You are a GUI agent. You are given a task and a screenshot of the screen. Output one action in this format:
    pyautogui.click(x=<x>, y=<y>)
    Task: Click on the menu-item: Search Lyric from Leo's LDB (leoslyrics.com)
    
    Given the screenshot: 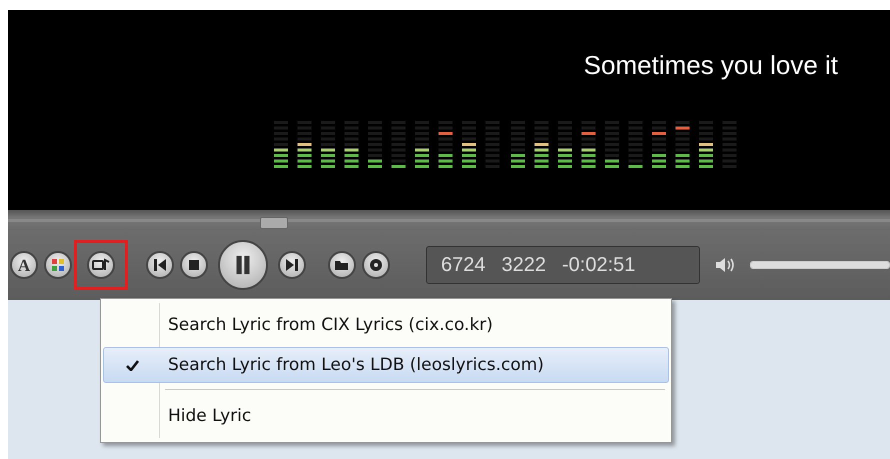 What is the action you would take?
    pyautogui.click(x=386, y=365)
    